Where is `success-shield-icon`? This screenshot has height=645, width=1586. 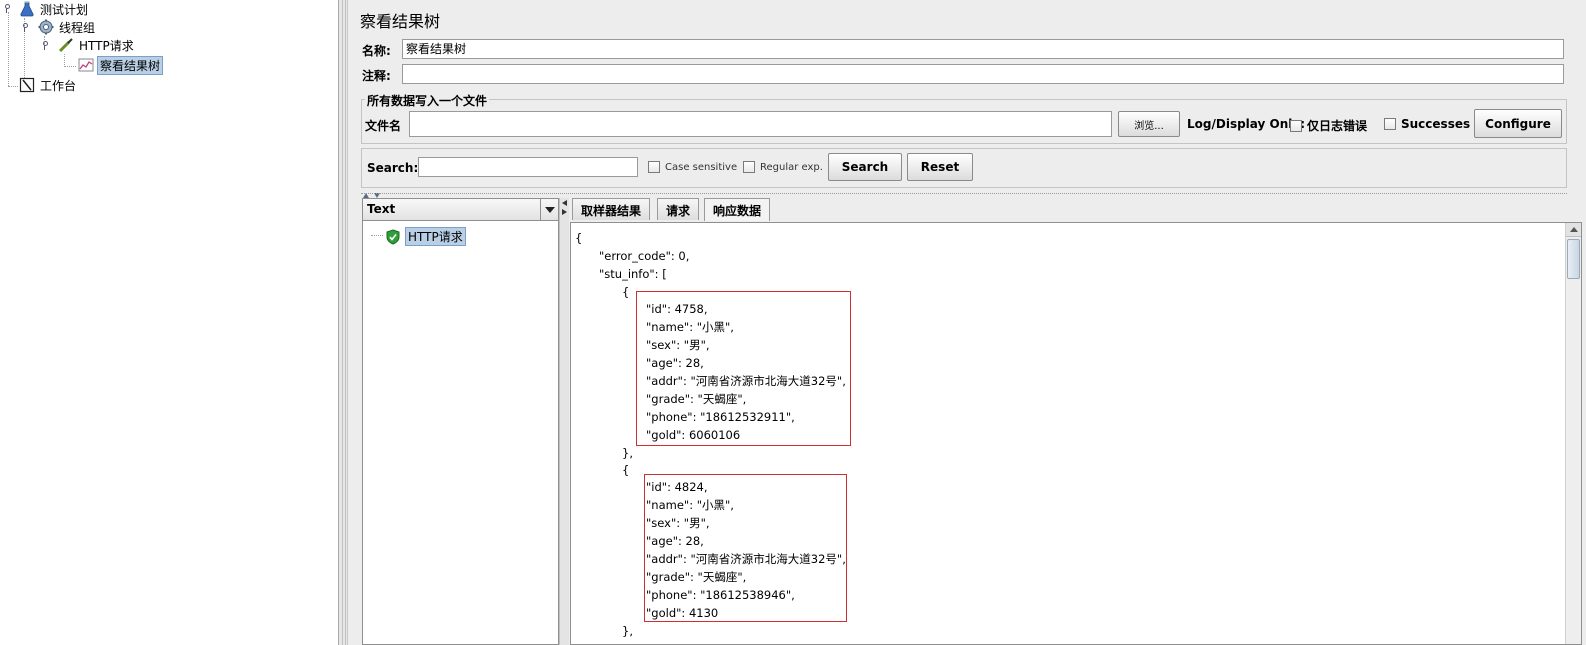
success-shield-icon is located at coordinates (393, 236).